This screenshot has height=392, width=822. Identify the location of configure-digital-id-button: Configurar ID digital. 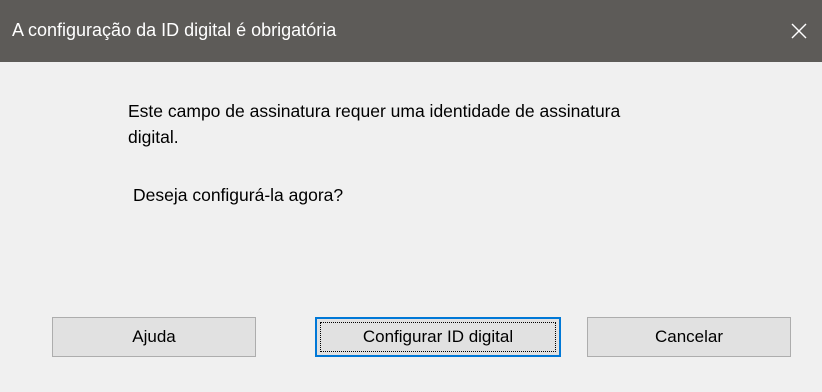
(438, 337).